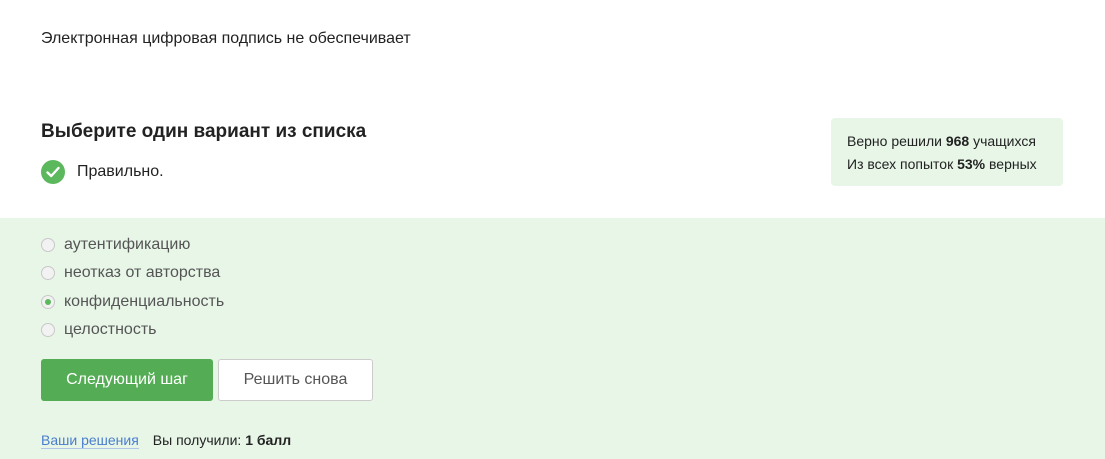 The image size is (1105, 459). I want to click on stats-solved-line: Верно решили 968 учащихся, so click(955, 141).